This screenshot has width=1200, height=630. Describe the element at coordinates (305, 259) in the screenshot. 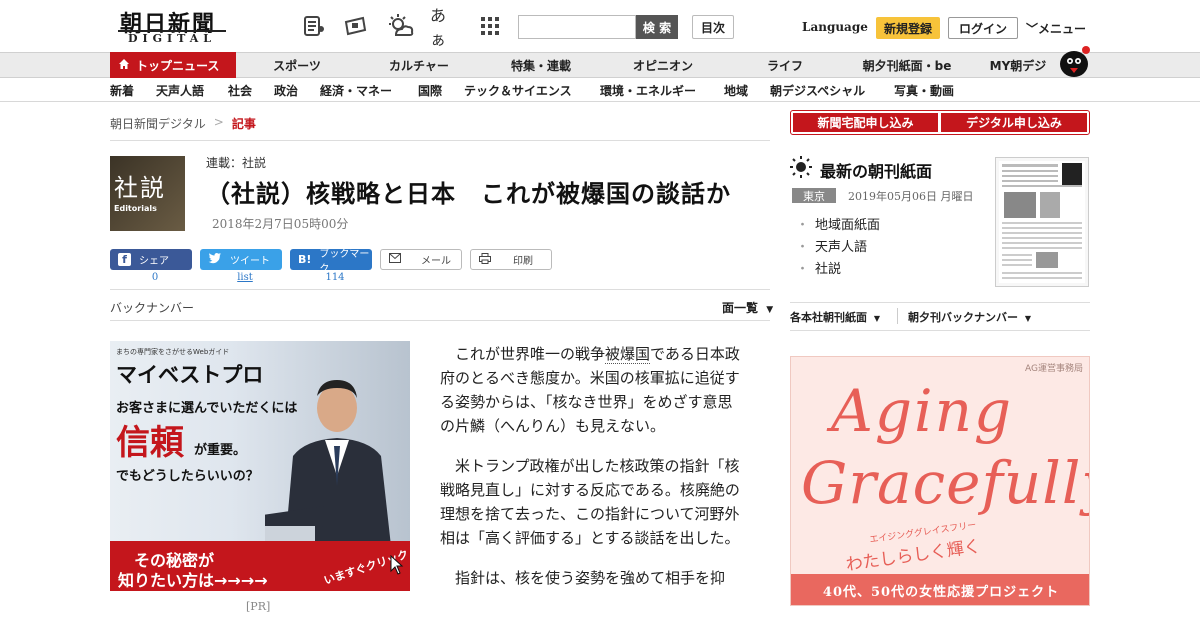

I see `hatena-bookmark-icon: B!` at that location.